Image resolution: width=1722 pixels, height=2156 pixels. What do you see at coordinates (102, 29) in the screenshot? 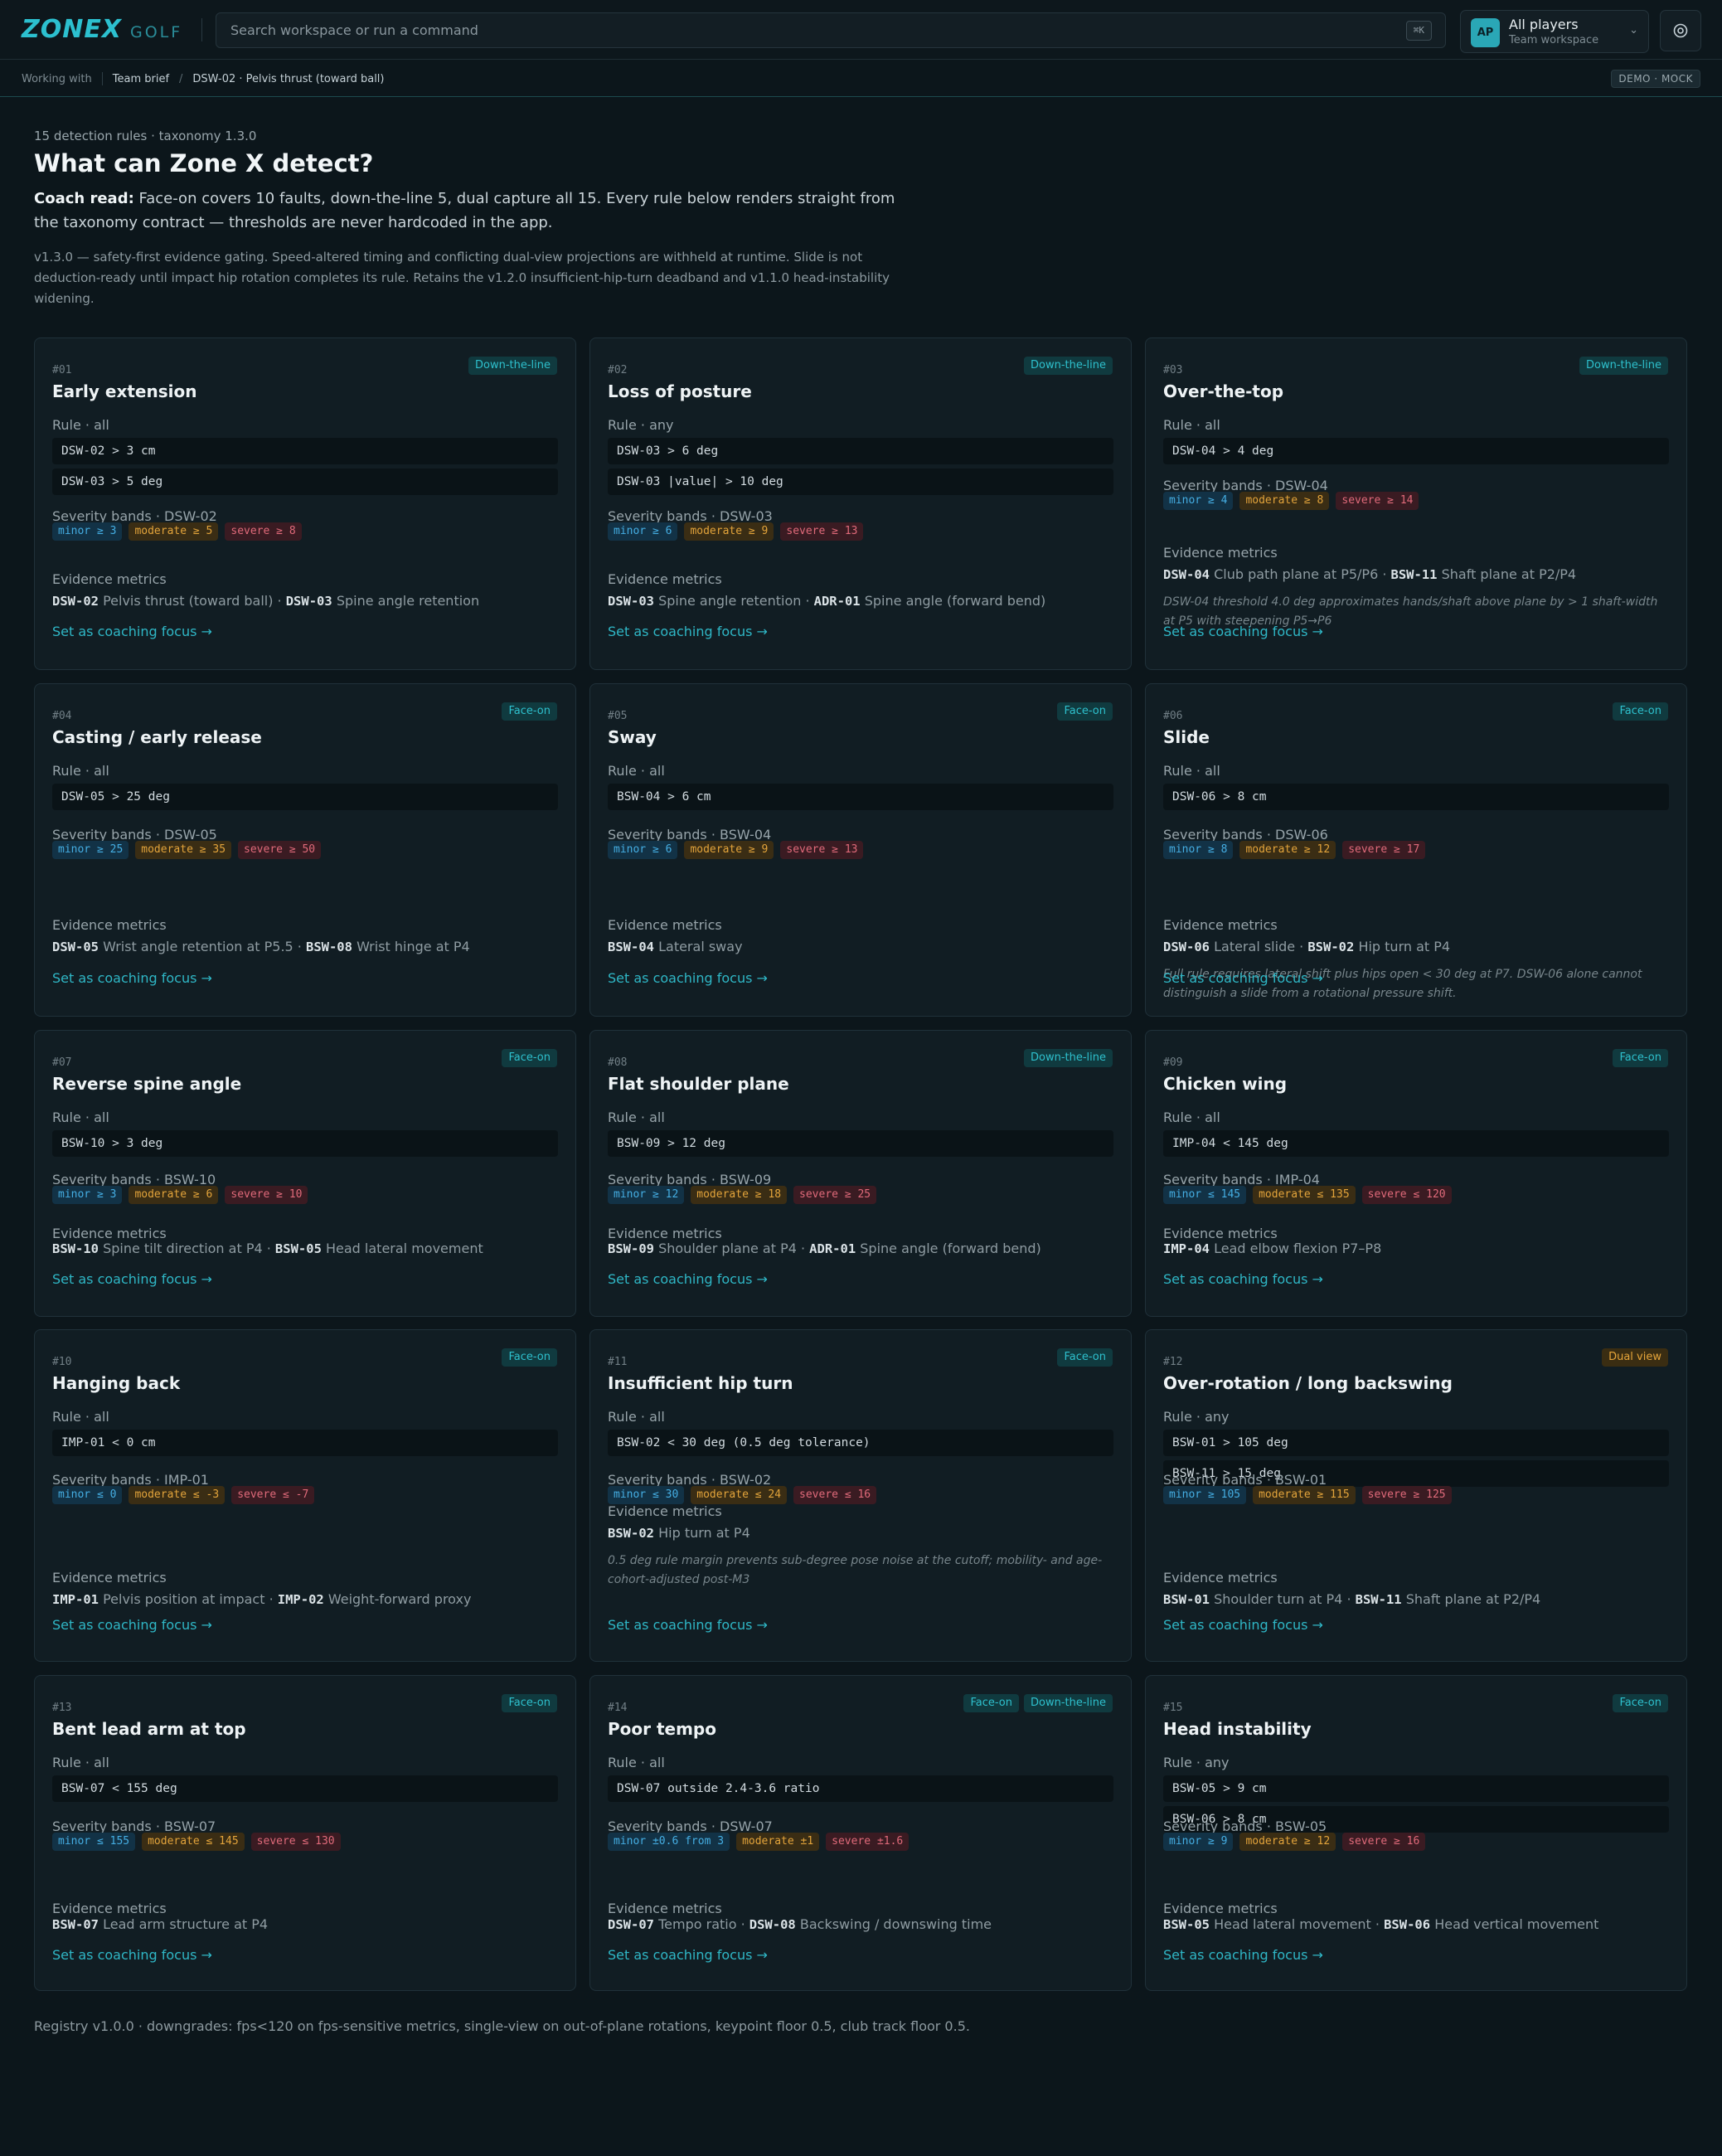
I see `brand-logo: ZONEX GOLF` at bounding box center [102, 29].